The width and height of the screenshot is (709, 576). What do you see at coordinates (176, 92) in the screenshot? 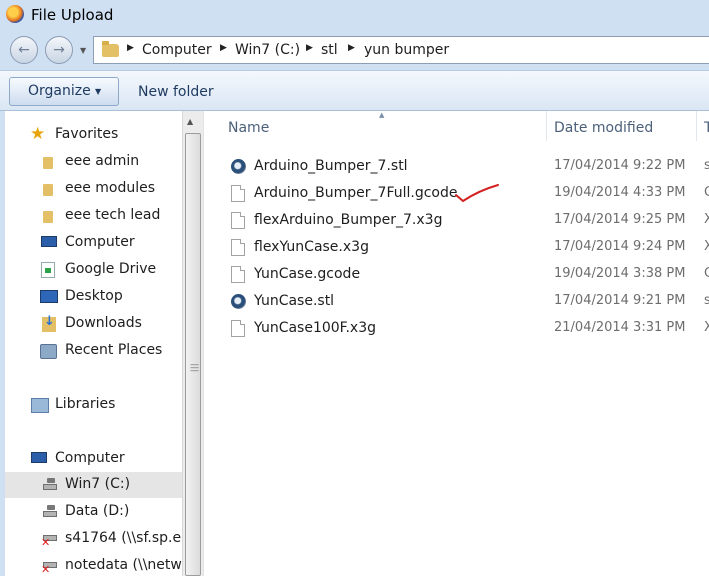
I see `new-folder-button: New folder` at bounding box center [176, 92].